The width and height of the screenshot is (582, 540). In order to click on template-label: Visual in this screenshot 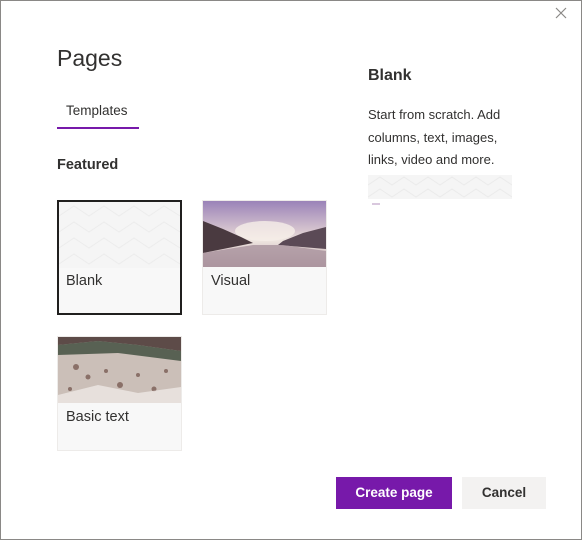, I will do `click(231, 281)`.